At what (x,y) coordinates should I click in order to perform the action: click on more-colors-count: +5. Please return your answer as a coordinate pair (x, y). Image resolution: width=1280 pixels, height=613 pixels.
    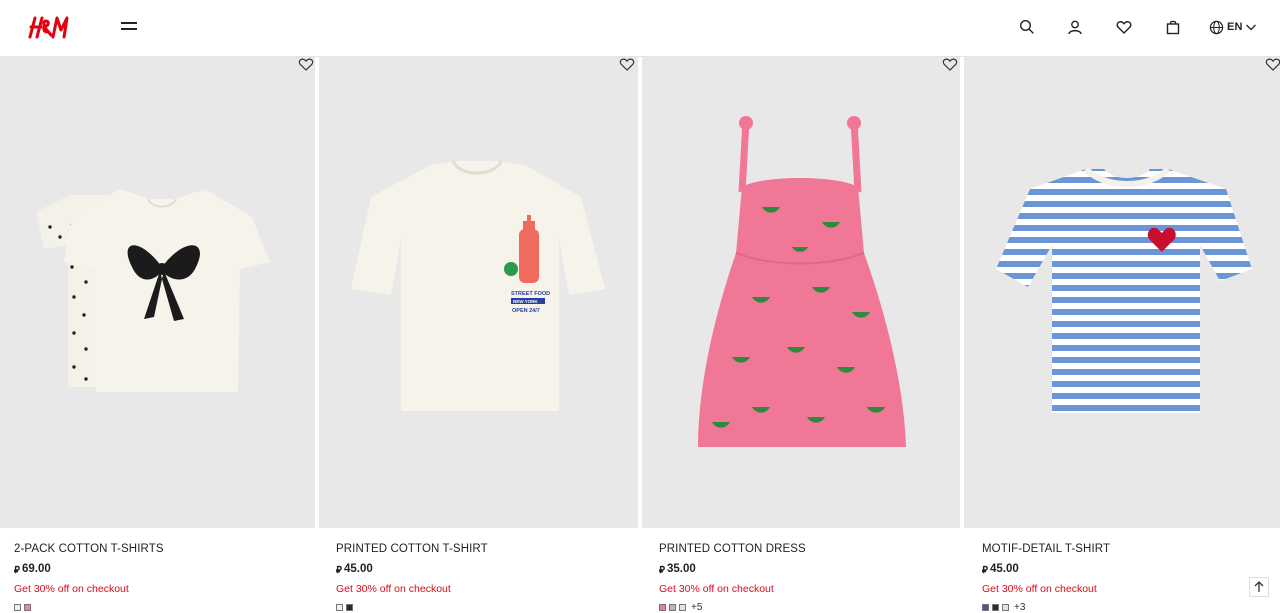
    Looking at the image, I should click on (696, 607).